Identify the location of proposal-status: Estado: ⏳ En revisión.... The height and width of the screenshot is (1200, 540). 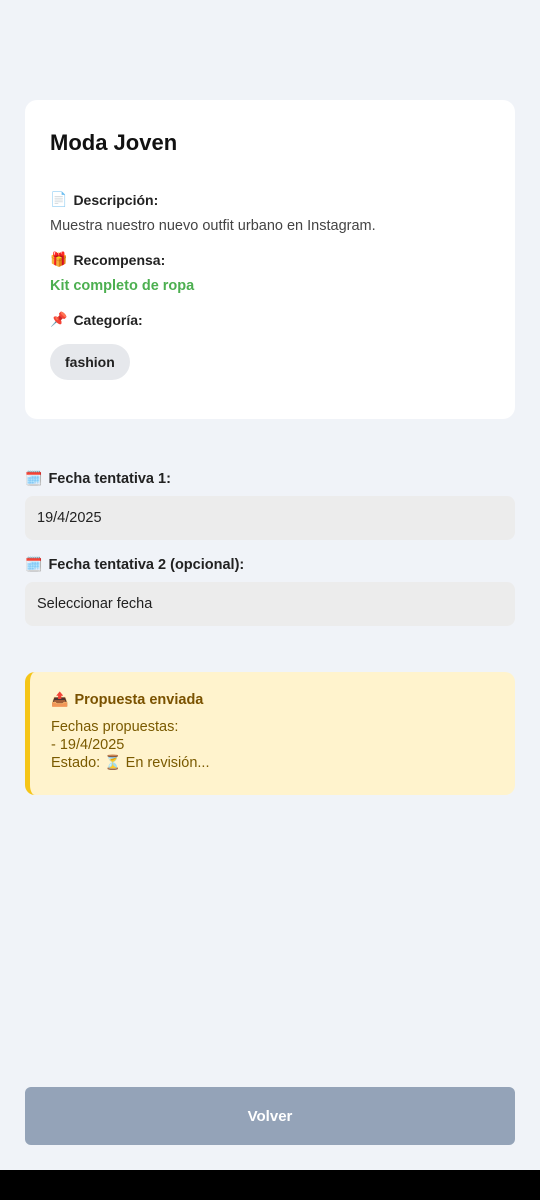
(272, 763).